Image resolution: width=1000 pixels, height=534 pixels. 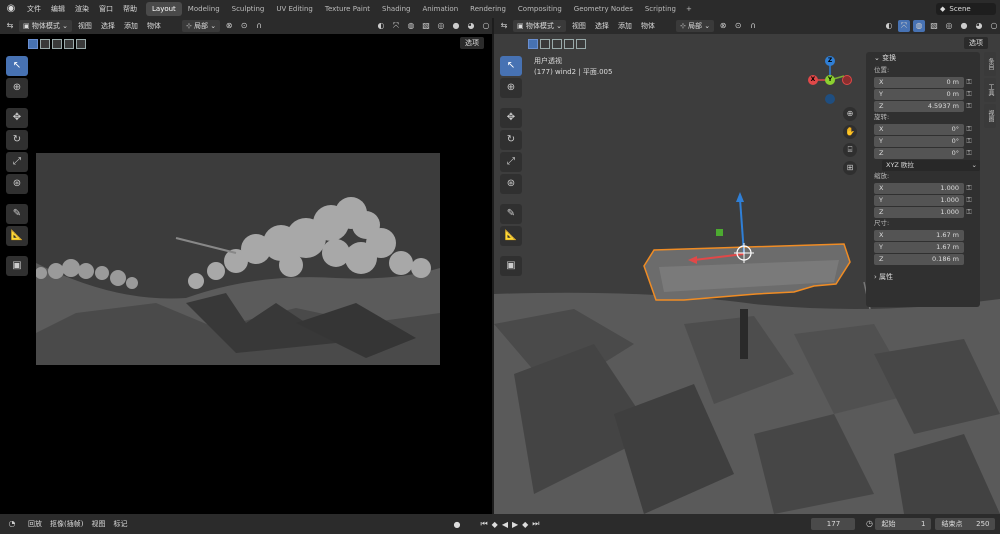 What do you see at coordinates (347, 9) in the screenshot?
I see `tab-texture-paint: Texture Paint` at bounding box center [347, 9].